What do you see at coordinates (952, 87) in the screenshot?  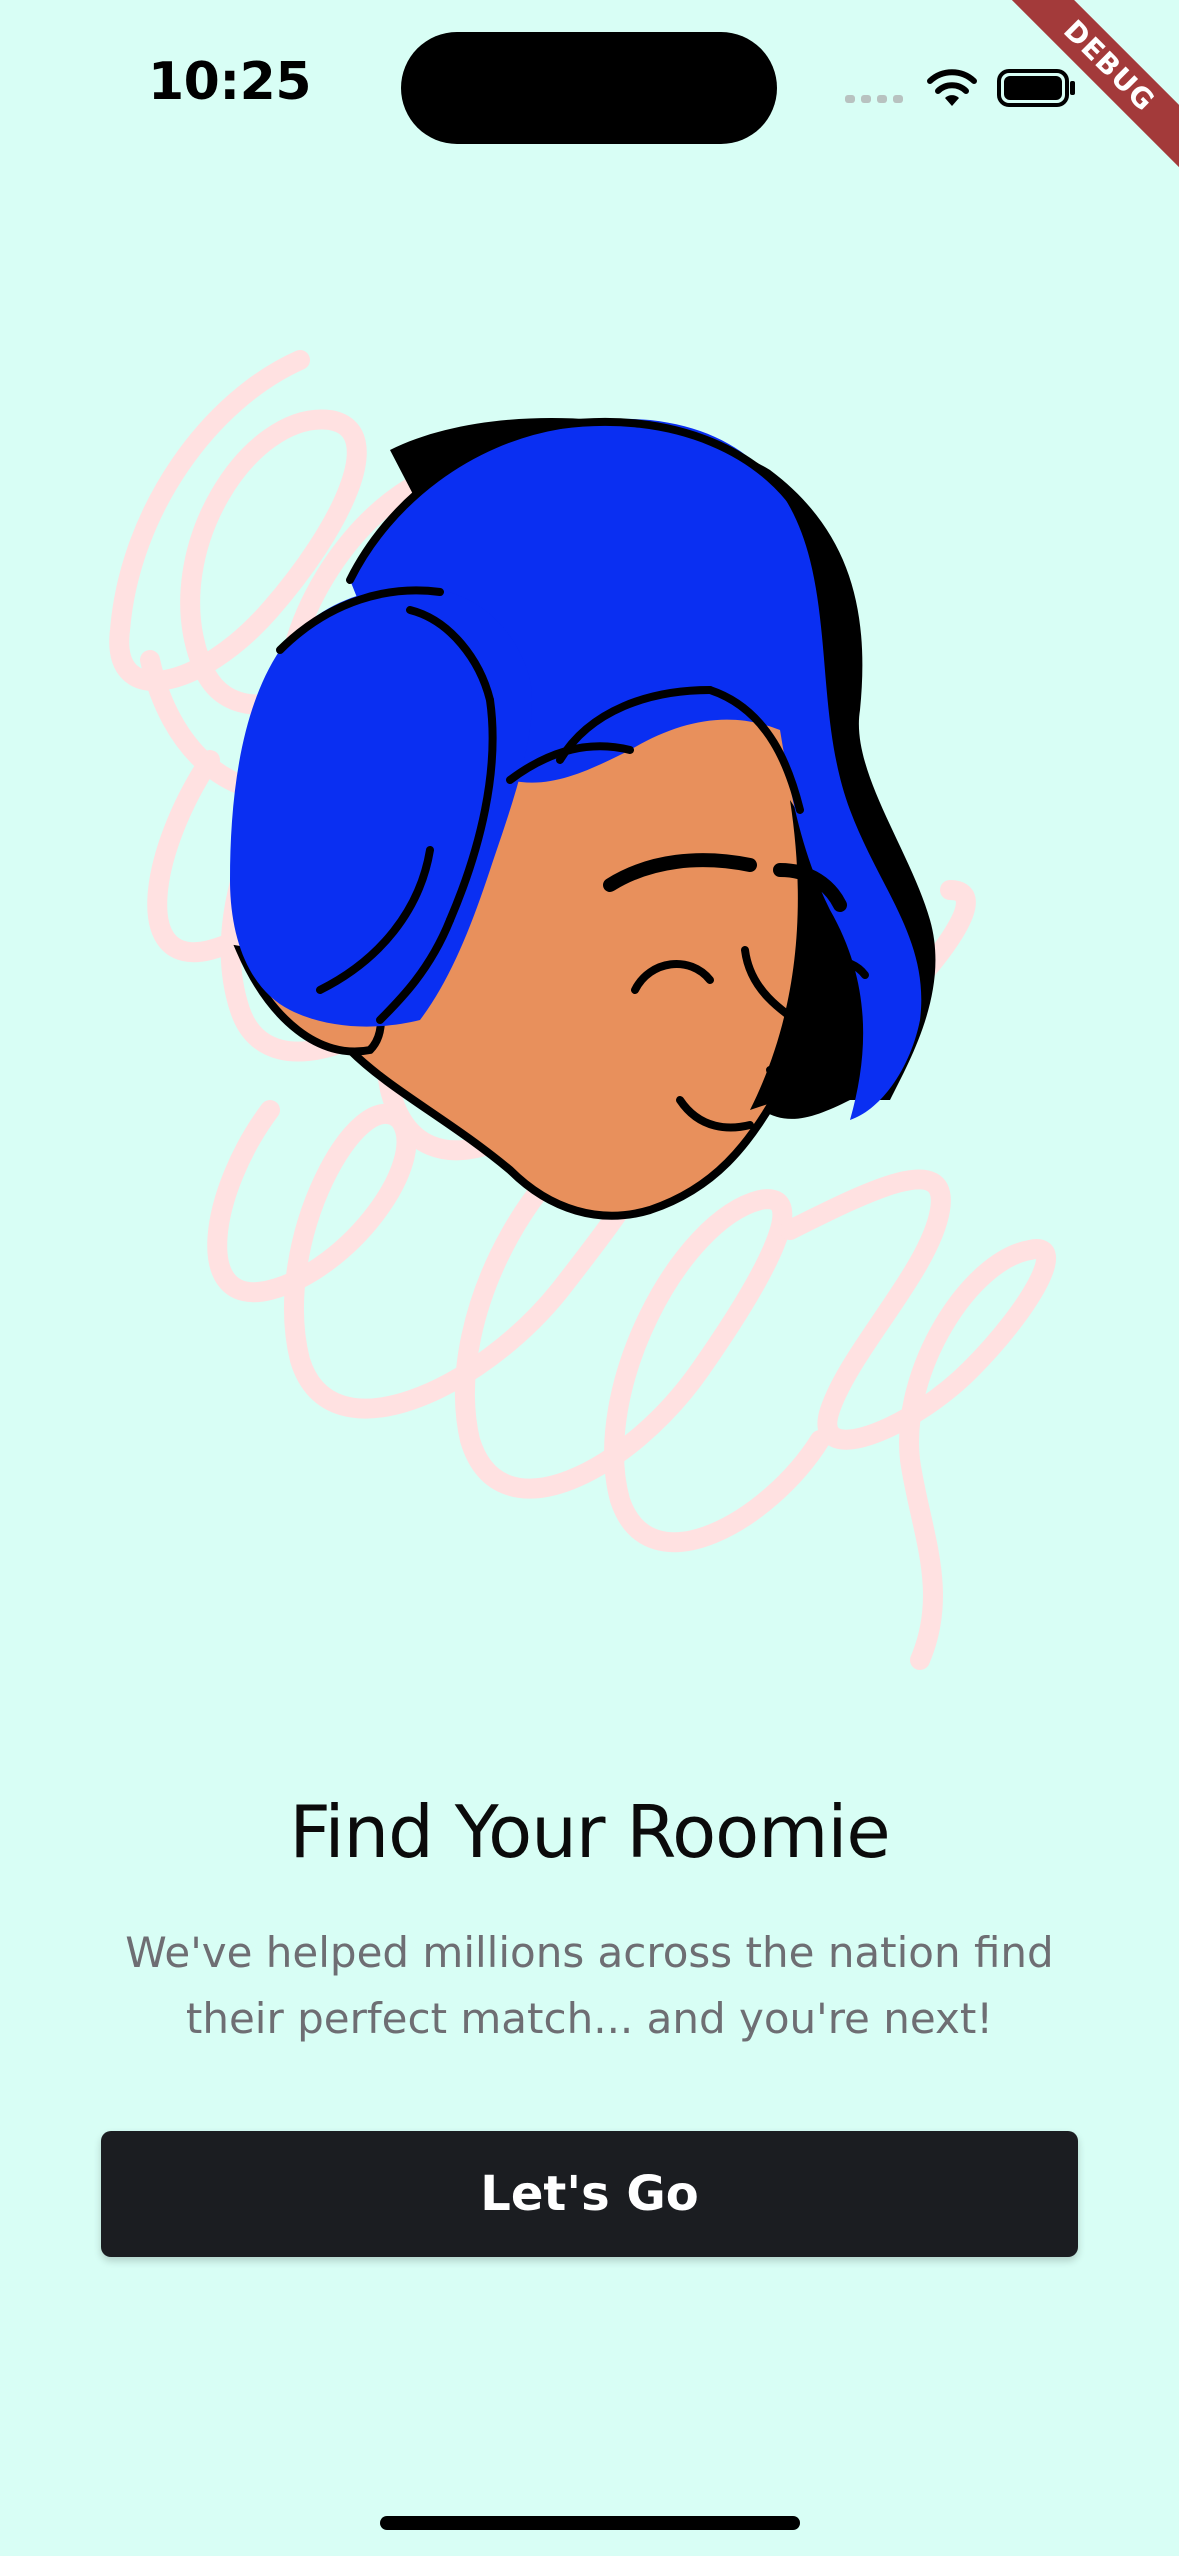 I see `wifi-icon` at bounding box center [952, 87].